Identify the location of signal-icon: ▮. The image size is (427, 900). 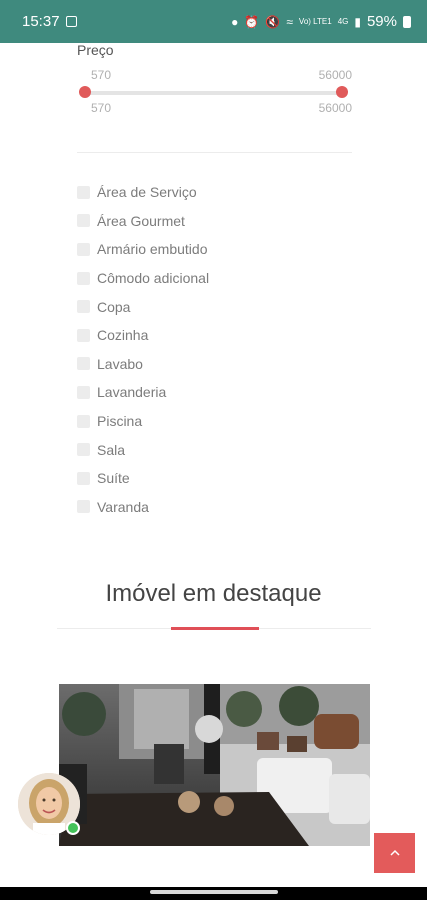
(357, 21).